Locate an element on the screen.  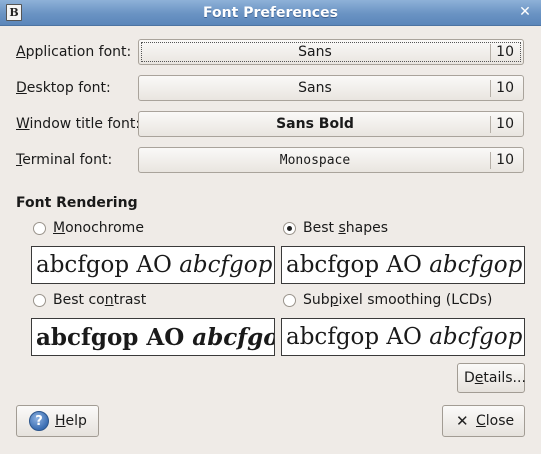
terminal-font-label: Terminal font: is located at coordinates (64, 160).